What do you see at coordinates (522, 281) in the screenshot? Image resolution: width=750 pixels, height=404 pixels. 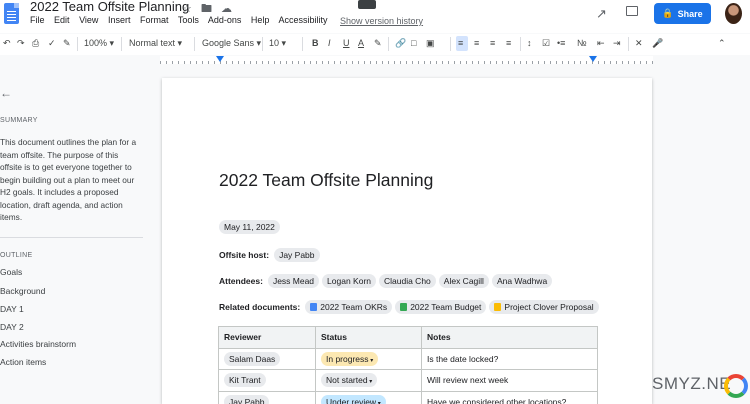 I see `person-chip: Ana Wadhwa` at bounding box center [522, 281].